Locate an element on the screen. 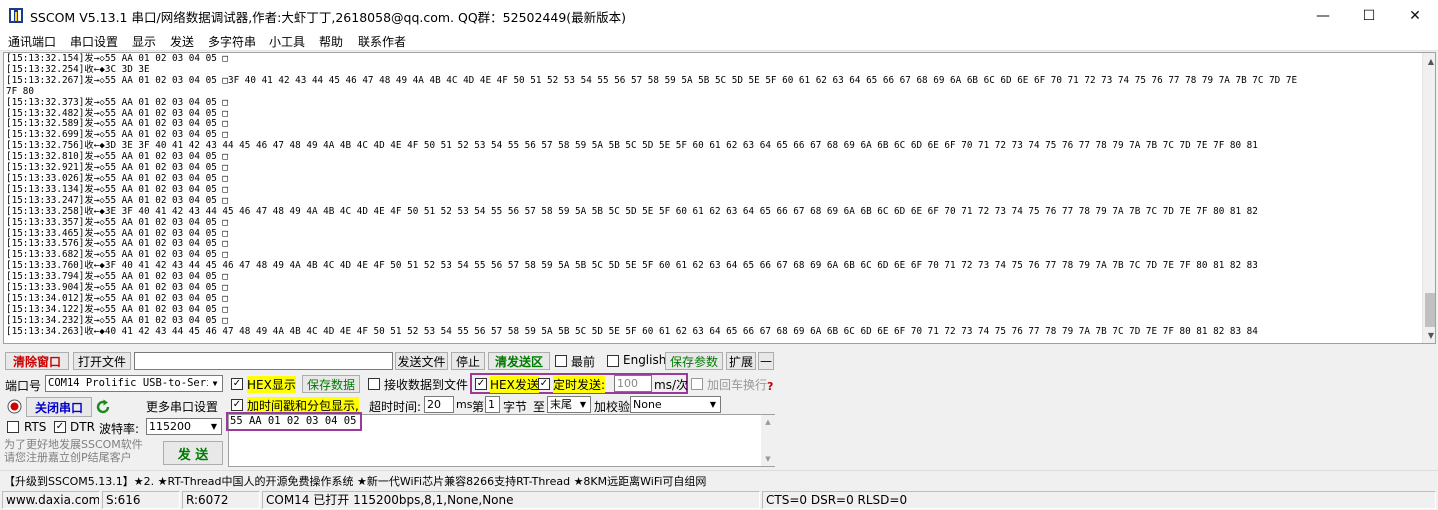 The width and height of the screenshot is (1438, 510). byte-label: 字节 is located at coordinates (515, 407).